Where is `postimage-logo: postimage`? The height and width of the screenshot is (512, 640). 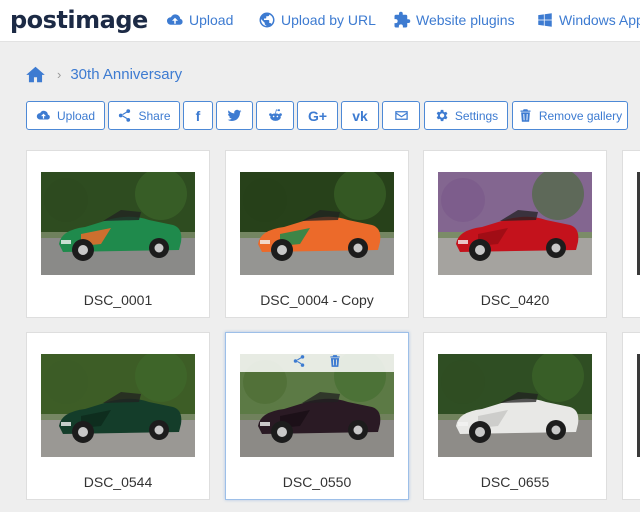 postimage-logo: postimage is located at coordinates (79, 20).